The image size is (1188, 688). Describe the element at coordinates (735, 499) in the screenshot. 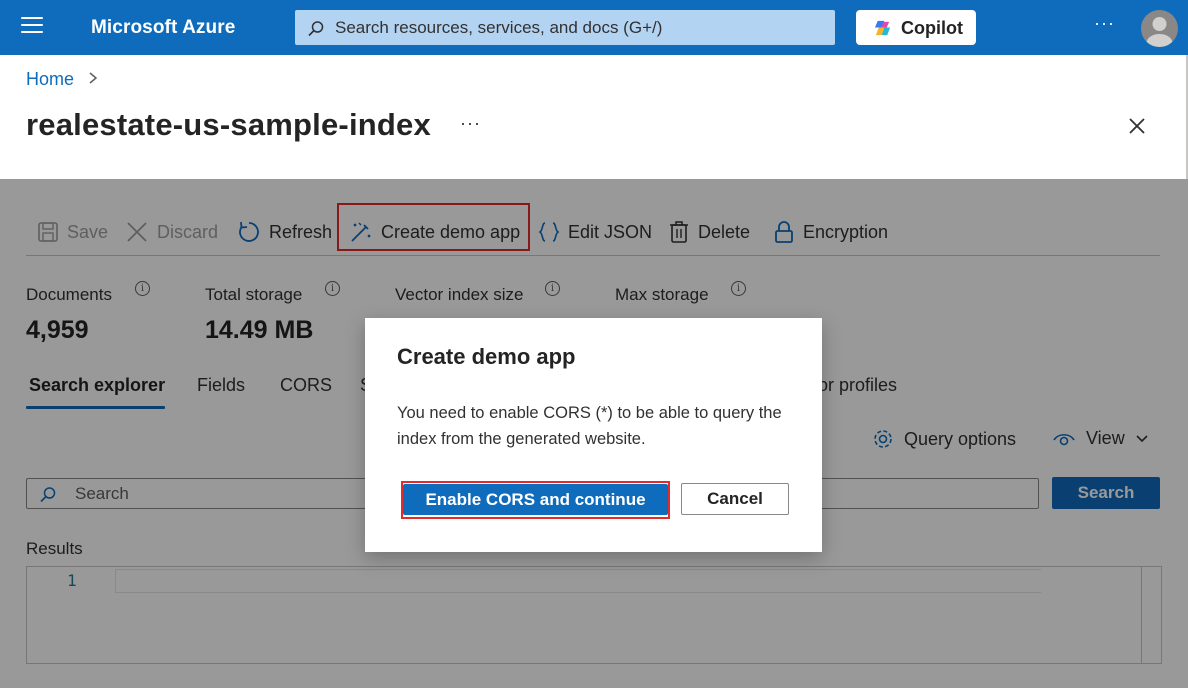

I see `cancel-button: Cancel` at that location.